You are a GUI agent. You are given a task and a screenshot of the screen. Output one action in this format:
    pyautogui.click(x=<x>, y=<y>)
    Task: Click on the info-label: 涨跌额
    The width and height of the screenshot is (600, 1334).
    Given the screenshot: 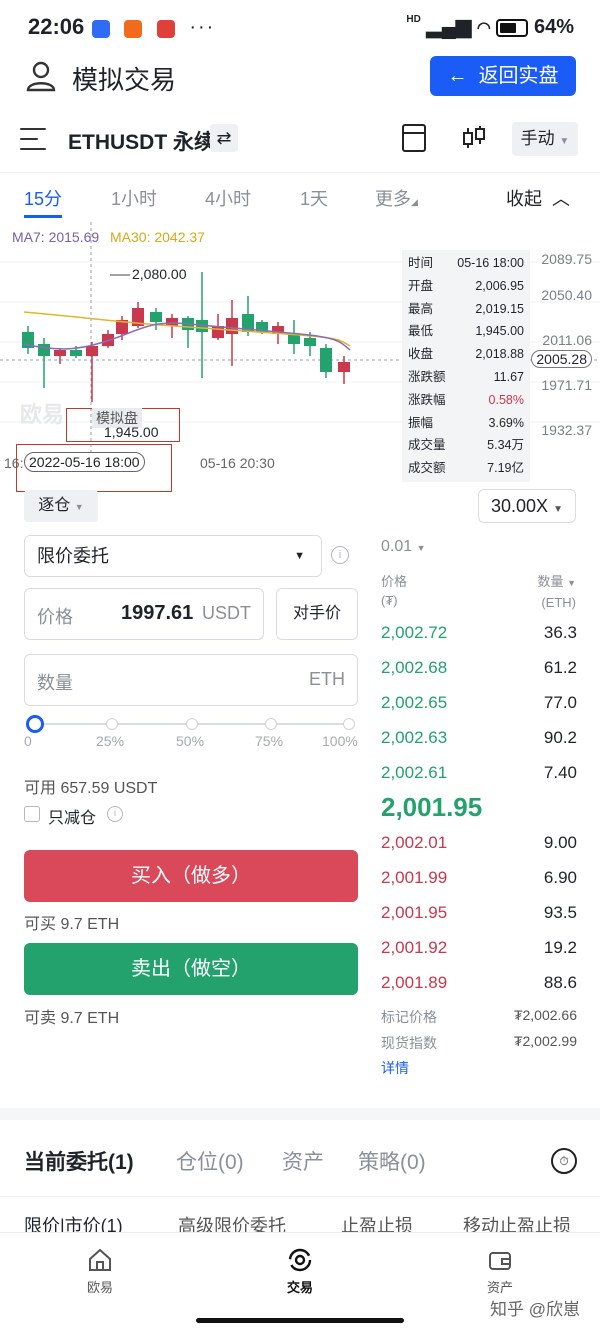 What is the action you would take?
    pyautogui.click(x=427, y=376)
    